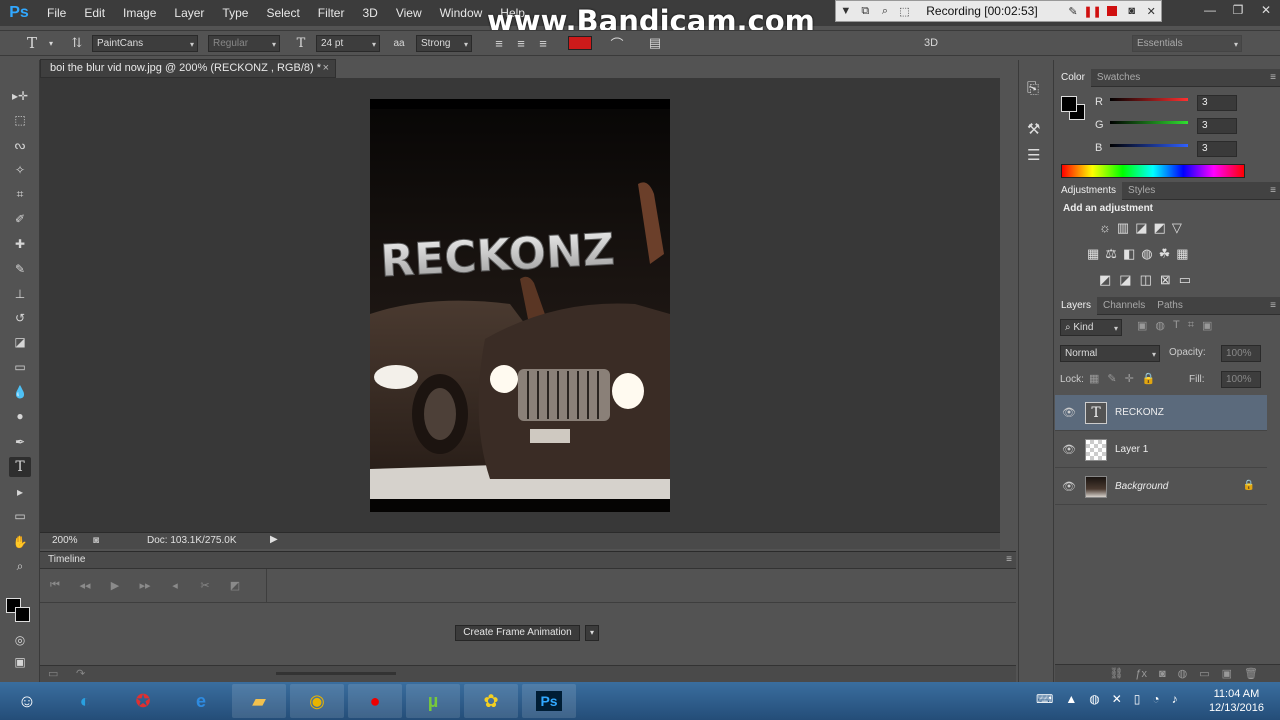 This screenshot has width=1280, height=720. What do you see at coordinates (20, 492) in the screenshot?
I see `path-selection-tool-icon: ▸` at bounding box center [20, 492].